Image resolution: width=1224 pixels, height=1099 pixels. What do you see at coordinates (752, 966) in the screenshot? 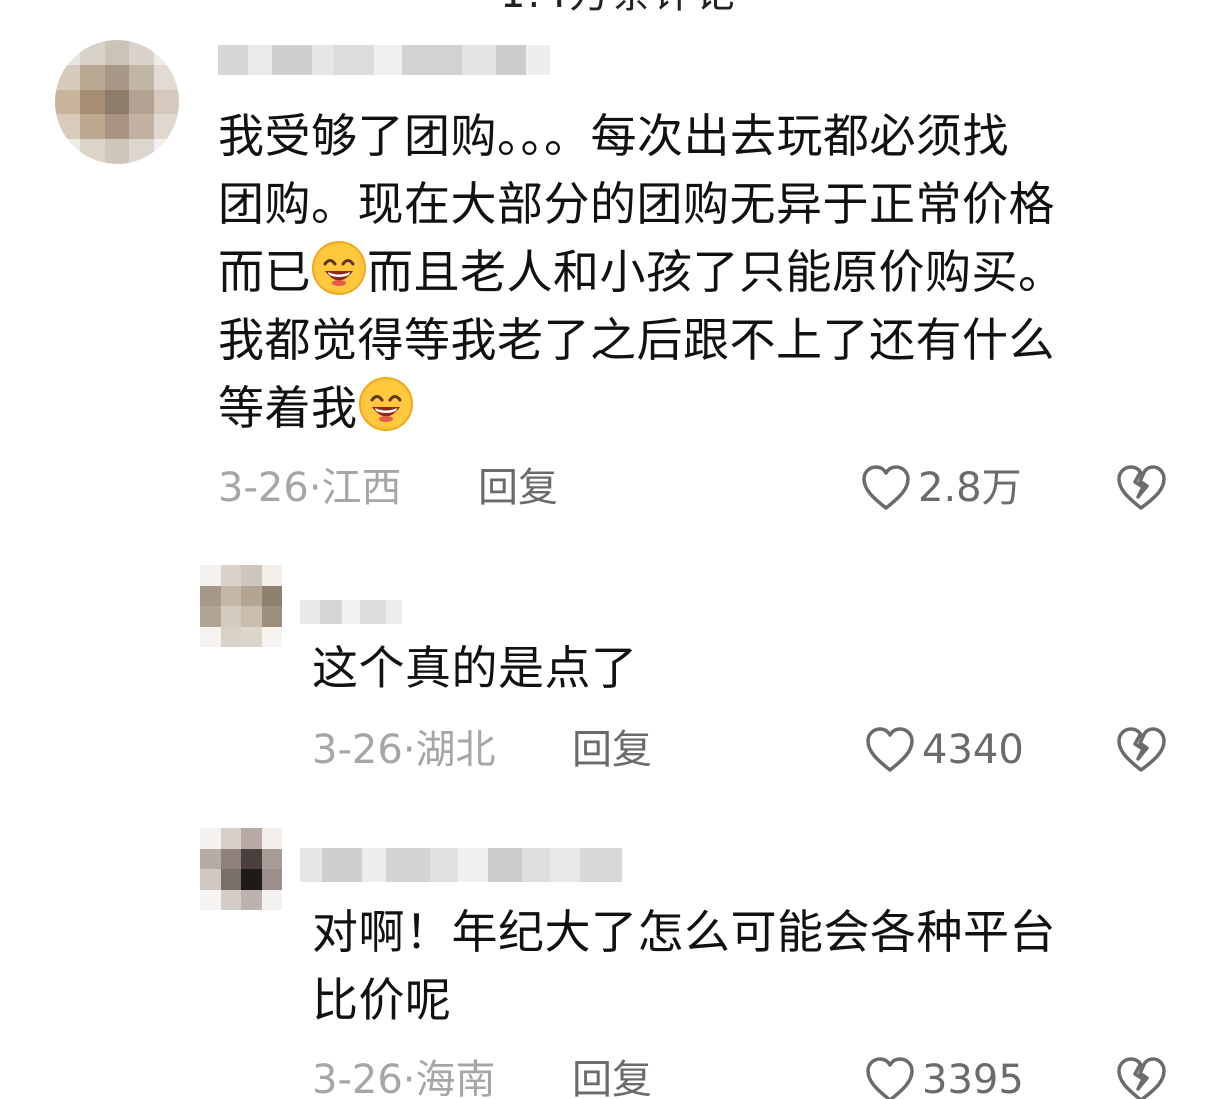
I see `comment-text: 对啊！年纪大了怎么可能会各种平台 比价呢` at bounding box center [752, 966].